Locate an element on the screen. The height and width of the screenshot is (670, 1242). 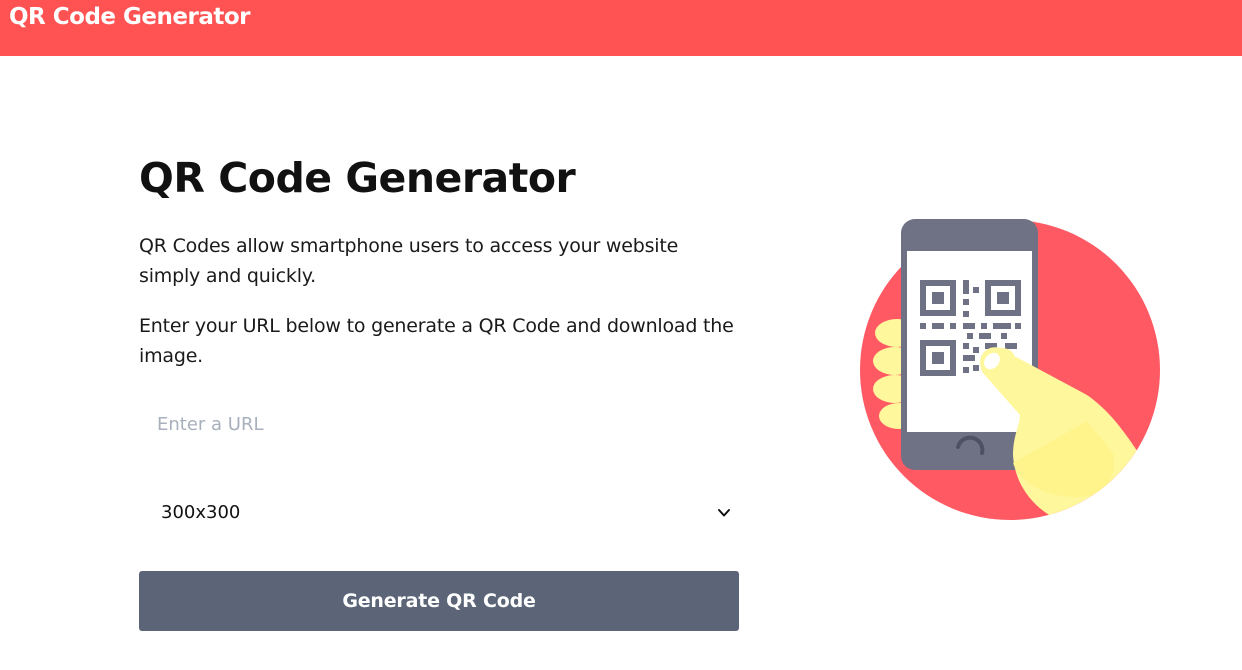
generate-qr-button: Generate QR Code is located at coordinates (439, 601).